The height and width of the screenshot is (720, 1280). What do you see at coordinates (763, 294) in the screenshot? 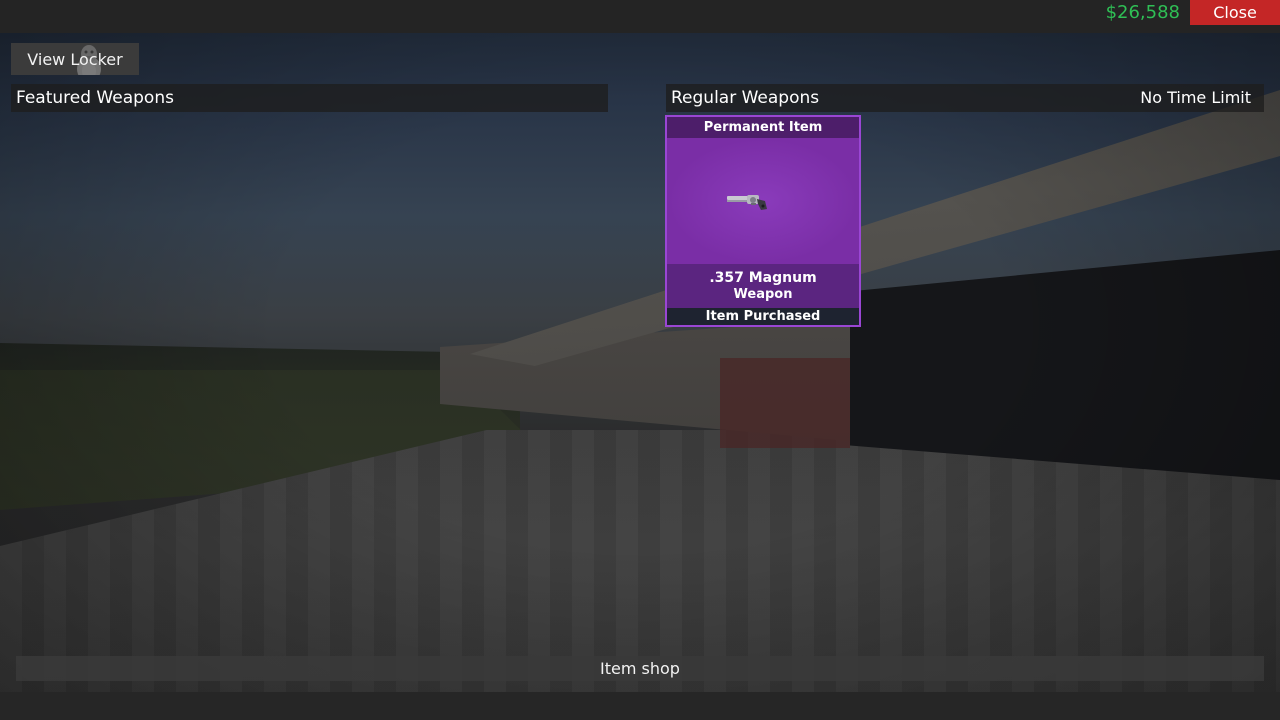
I see `item-type: Weapon` at bounding box center [763, 294].